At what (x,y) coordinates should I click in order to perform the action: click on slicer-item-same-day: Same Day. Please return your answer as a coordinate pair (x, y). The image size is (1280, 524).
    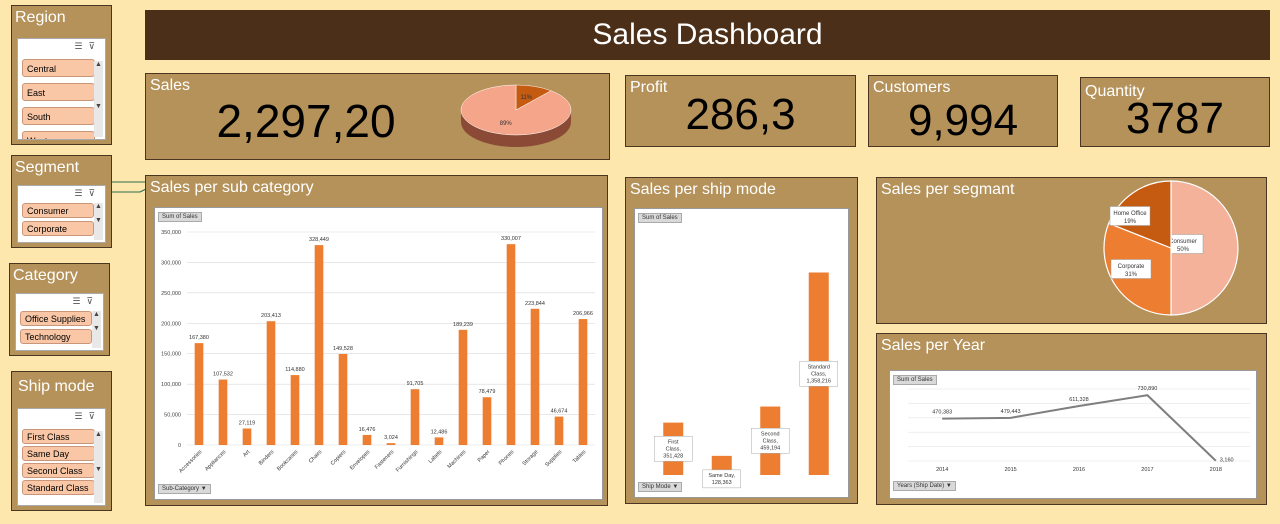
    Looking at the image, I should click on (58, 453).